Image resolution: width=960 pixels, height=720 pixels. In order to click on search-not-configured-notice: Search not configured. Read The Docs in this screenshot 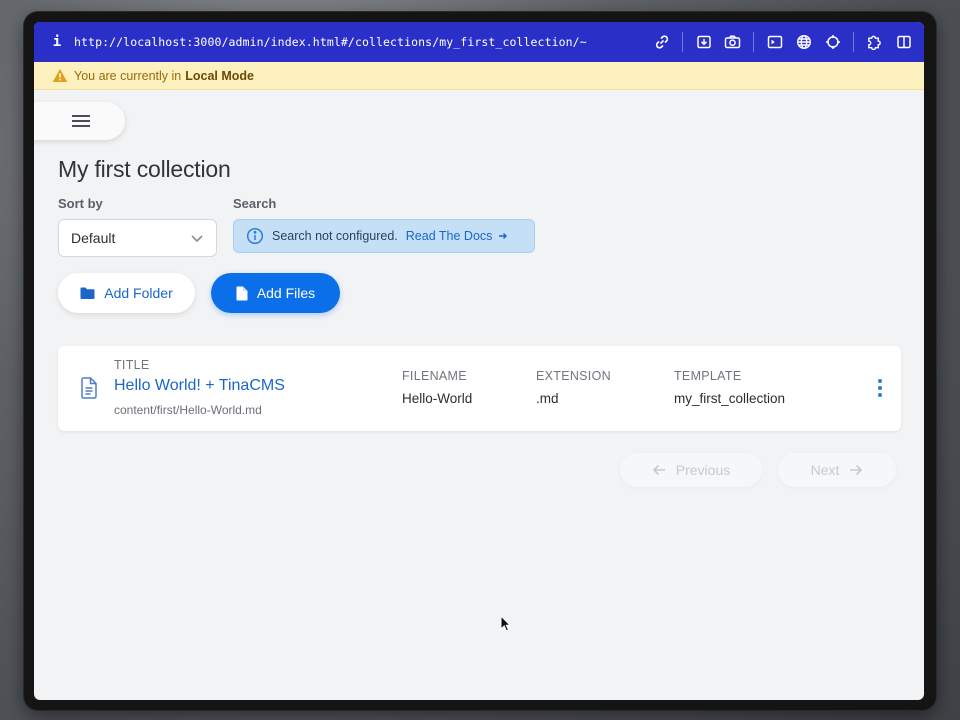, I will do `click(384, 236)`.